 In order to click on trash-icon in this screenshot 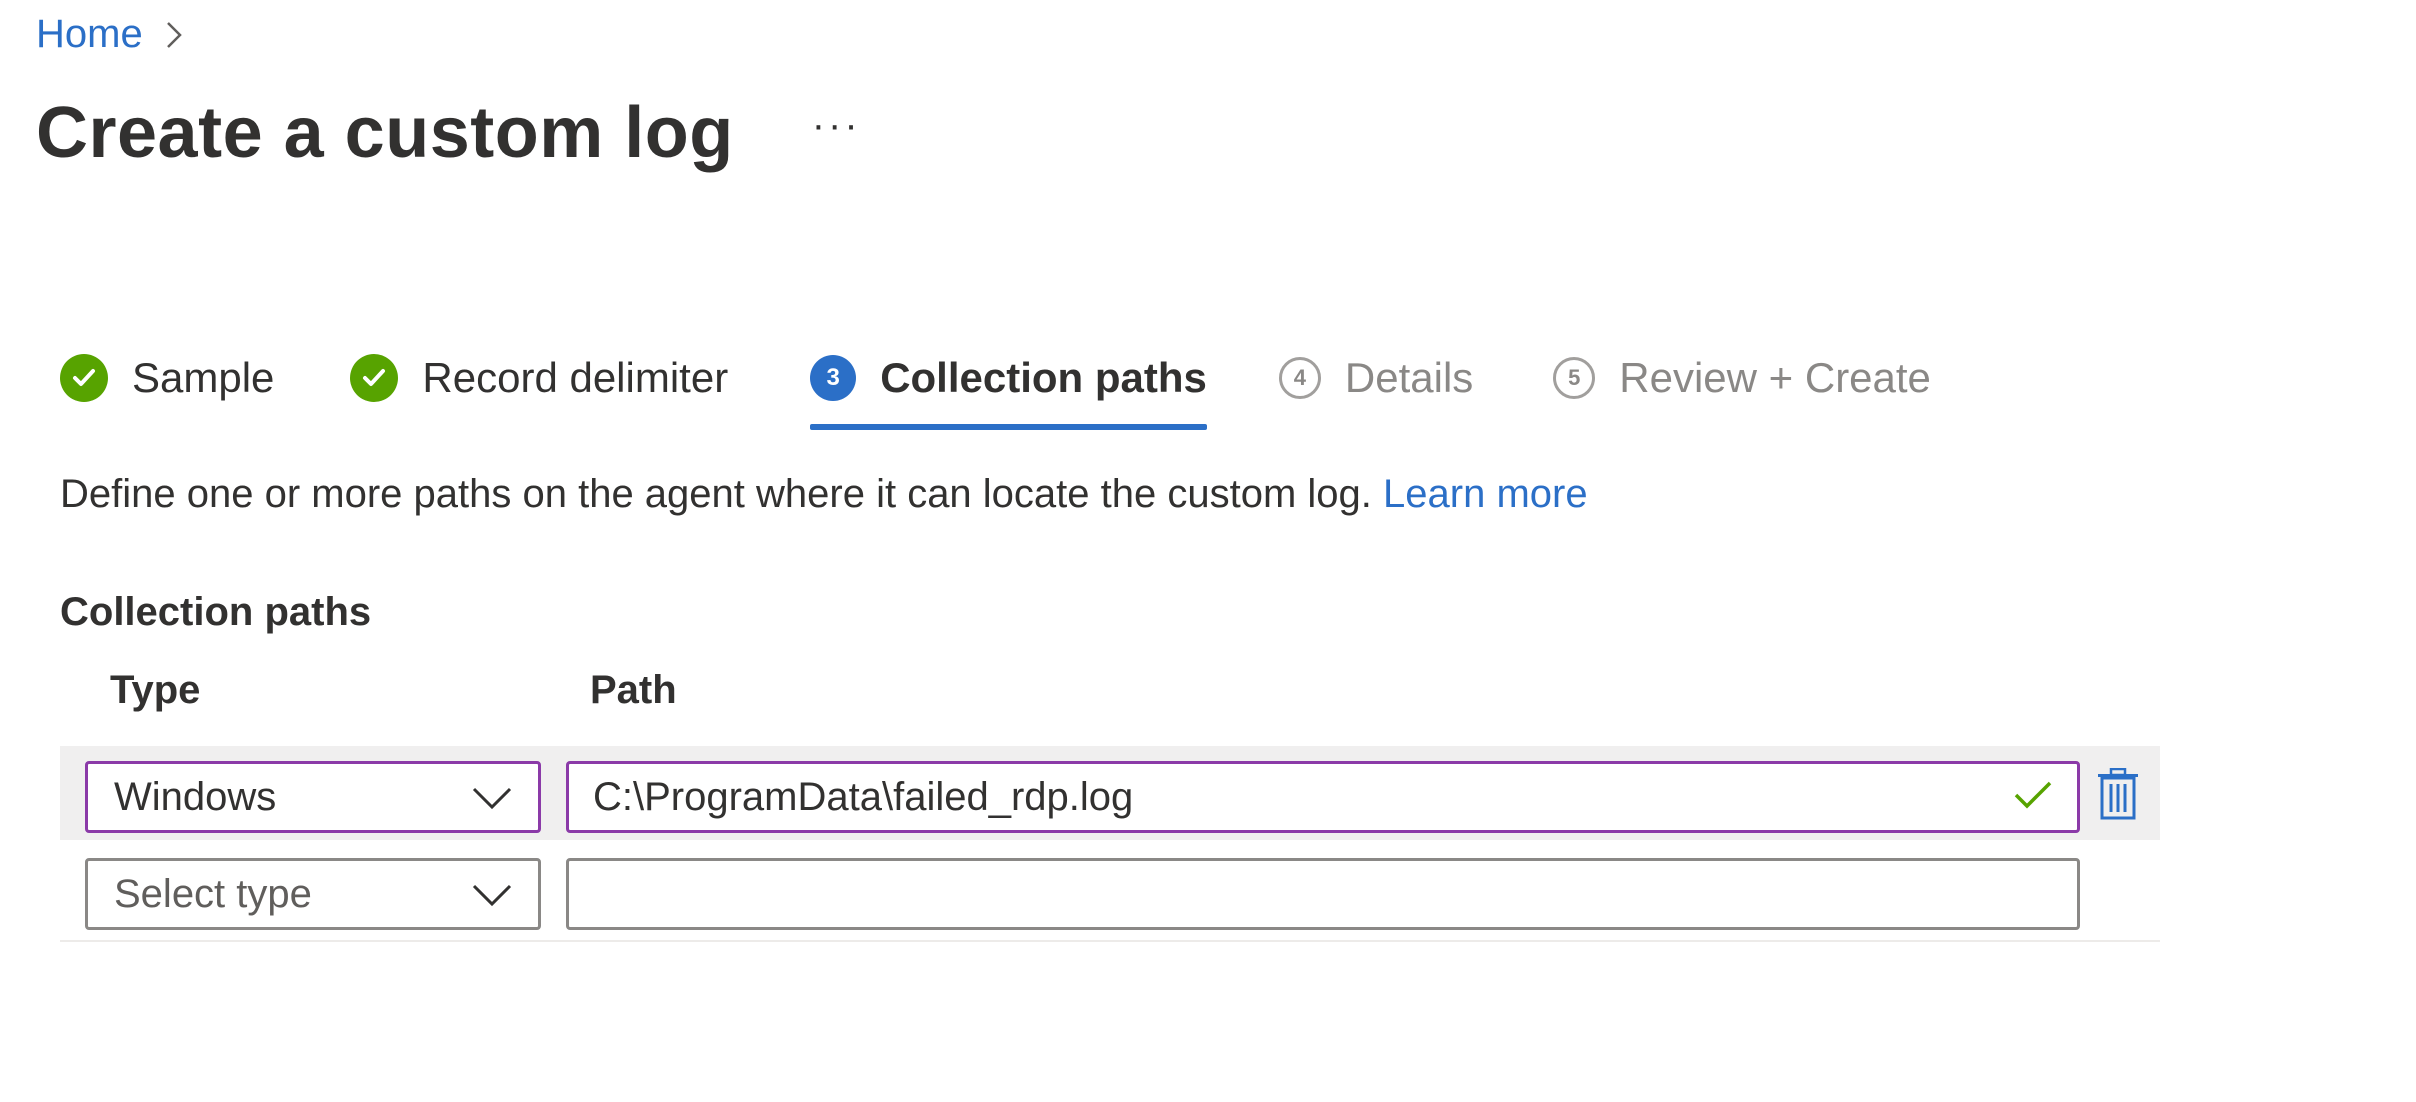, I will do `click(2118, 795)`.